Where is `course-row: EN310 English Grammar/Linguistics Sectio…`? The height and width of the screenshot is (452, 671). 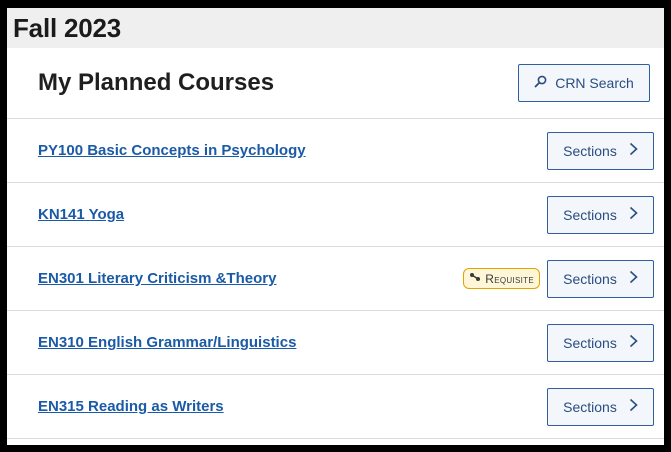
course-row: EN310 English Grammar/Linguistics Sectio… is located at coordinates (335, 343).